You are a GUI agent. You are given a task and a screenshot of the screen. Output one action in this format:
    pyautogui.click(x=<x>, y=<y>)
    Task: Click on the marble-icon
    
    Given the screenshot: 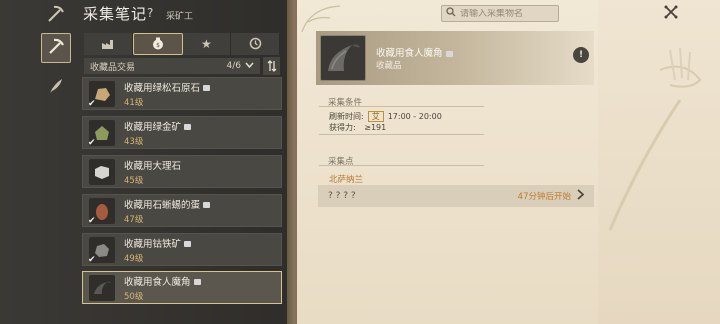 What is the action you would take?
    pyautogui.click(x=102, y=171)
    